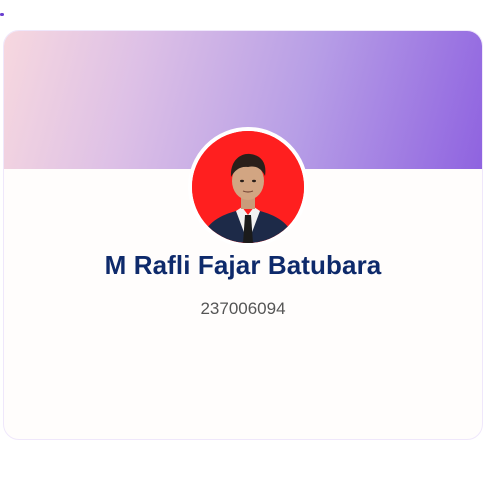 The image size is (500, 500). I want to click on profile-id-number: 237006094, so click(243, 308).